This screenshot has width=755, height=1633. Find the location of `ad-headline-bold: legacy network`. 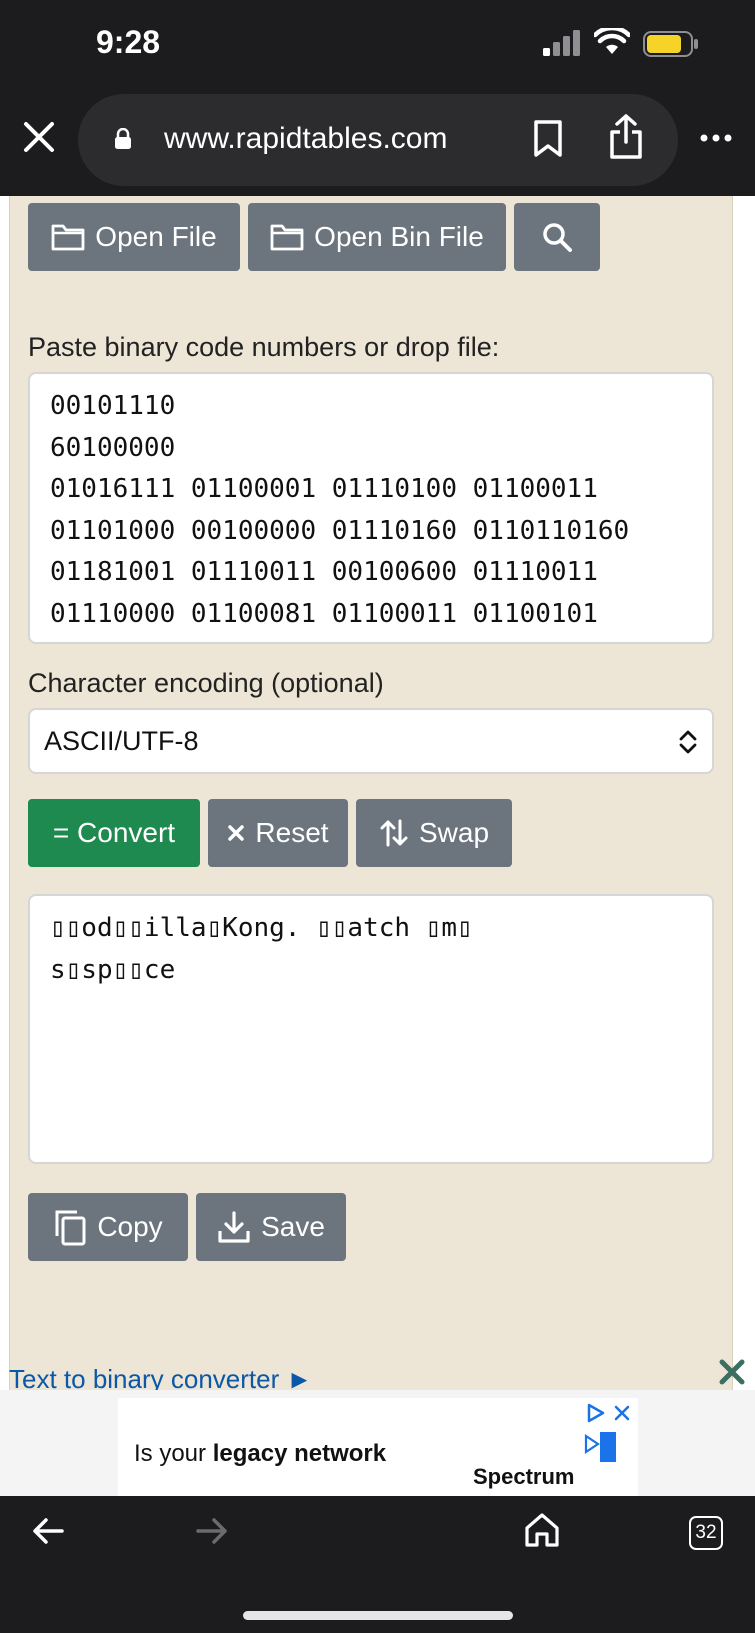

ad-headline-bold: legacy network is located at coordinates (299, 1453).